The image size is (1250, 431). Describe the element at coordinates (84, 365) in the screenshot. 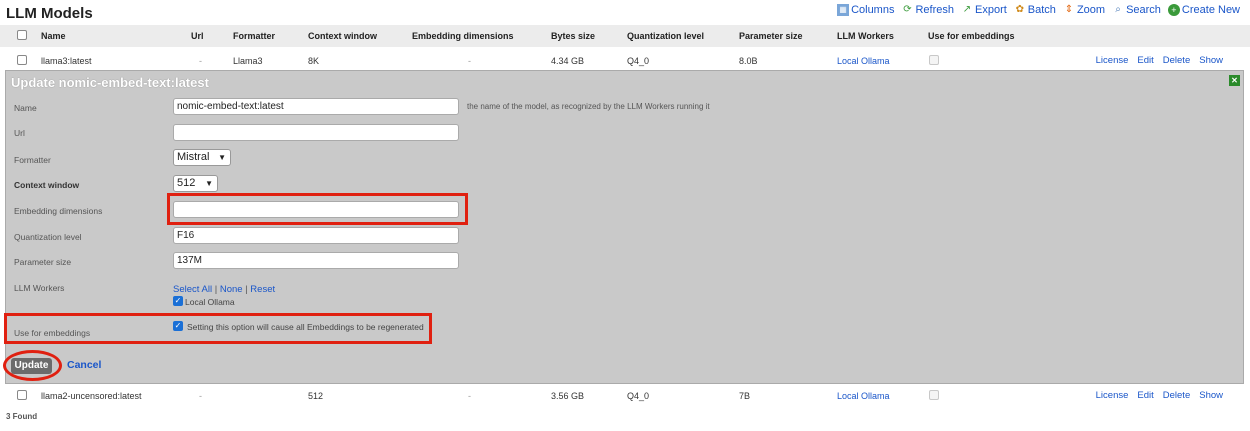

I see `cancel-link: Cancel` at that location.